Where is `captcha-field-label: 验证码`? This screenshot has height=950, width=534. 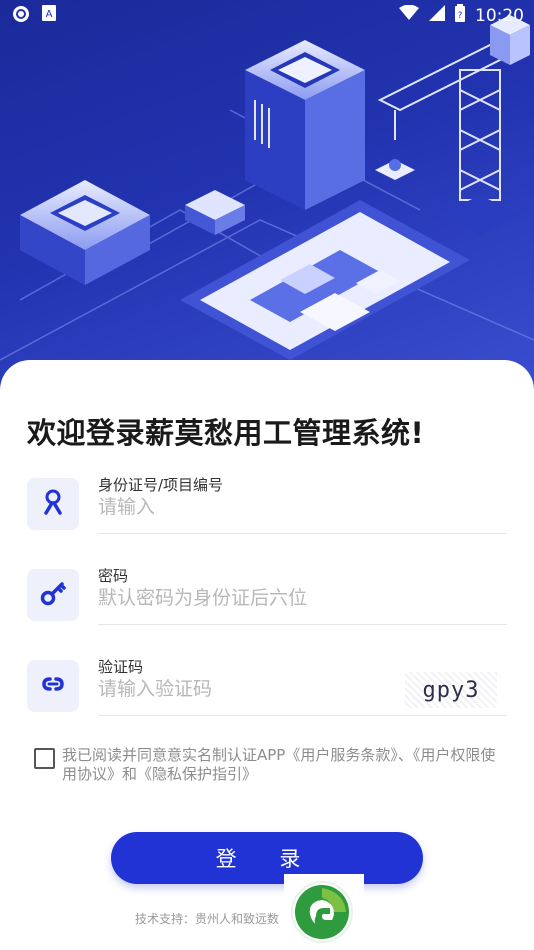
captcha-field-label: 验证码 is located at coordinates (121, 667).